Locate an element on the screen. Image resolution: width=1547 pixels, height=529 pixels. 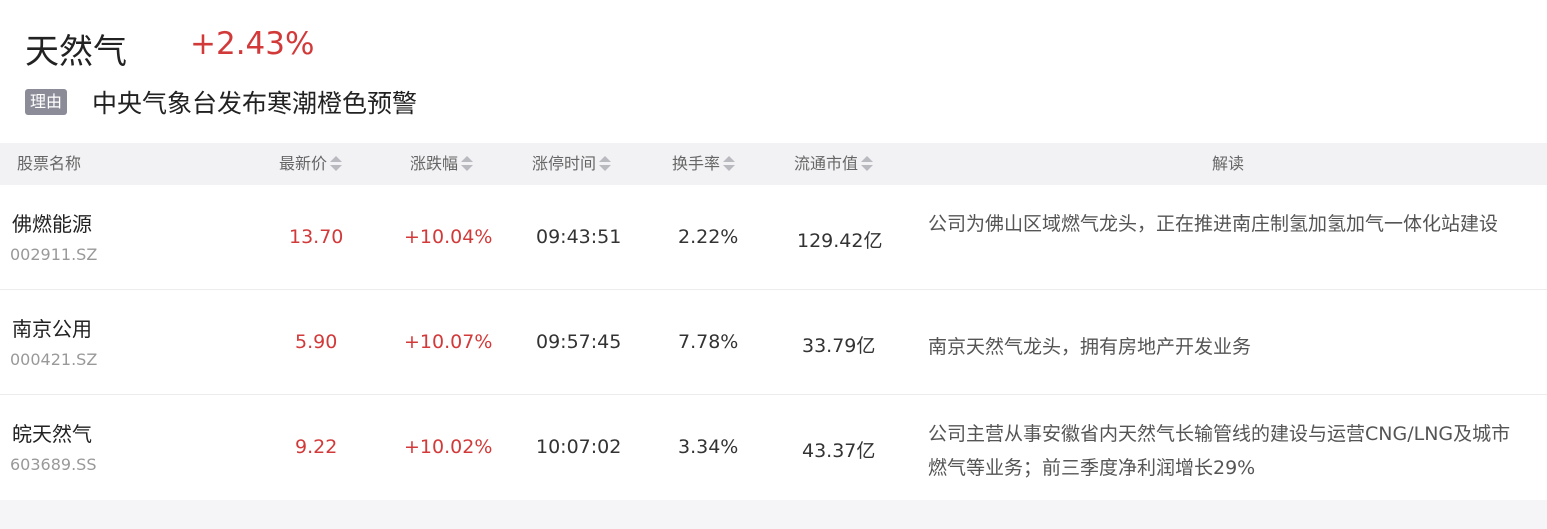
limit-time: 09:43:51 is located at coordinates (579, 237).